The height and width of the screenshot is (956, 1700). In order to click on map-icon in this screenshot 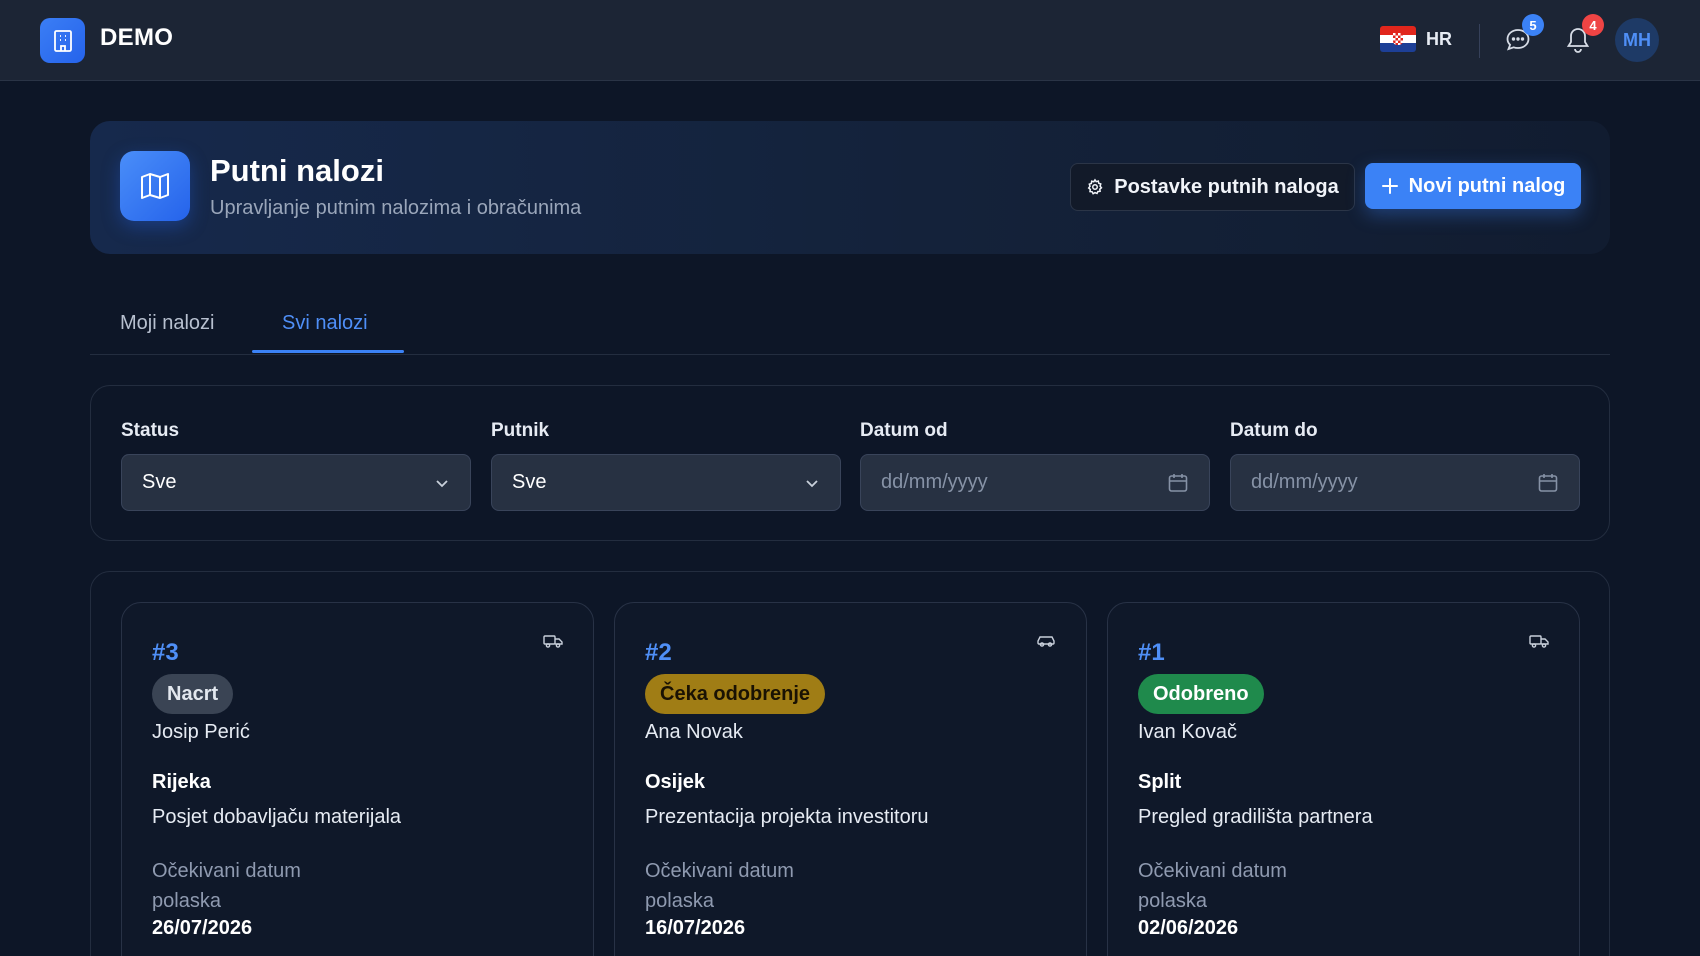, I will do `click(155, 186)`.